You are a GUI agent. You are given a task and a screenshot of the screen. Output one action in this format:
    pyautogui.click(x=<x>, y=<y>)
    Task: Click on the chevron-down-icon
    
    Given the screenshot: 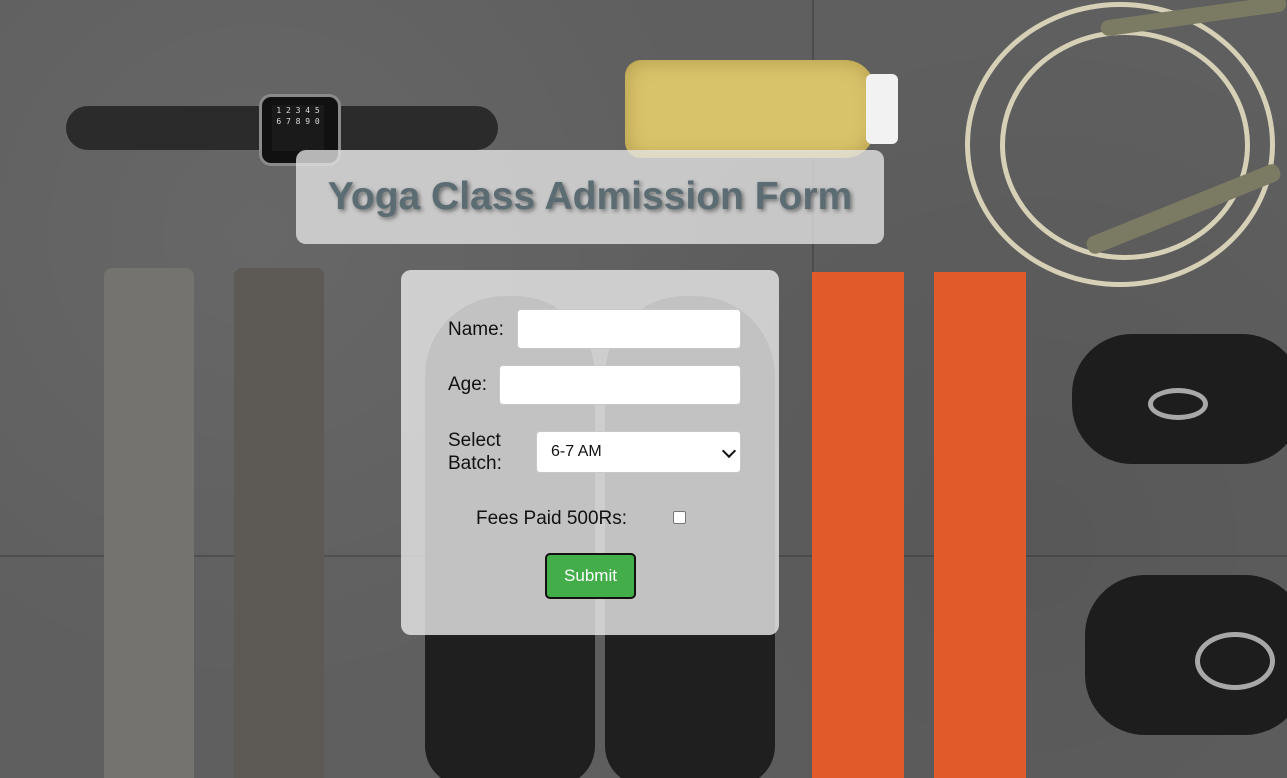 What is the action you would take?
    pyautogui.click(x=729, y=451)
    